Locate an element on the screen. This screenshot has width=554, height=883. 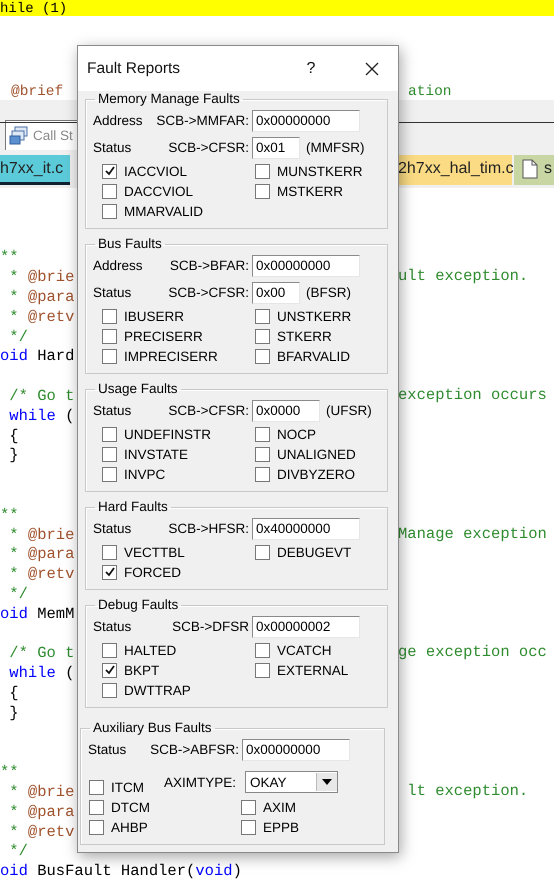
register-name: SCB->BFAR: is located at coordinates (209, 265).